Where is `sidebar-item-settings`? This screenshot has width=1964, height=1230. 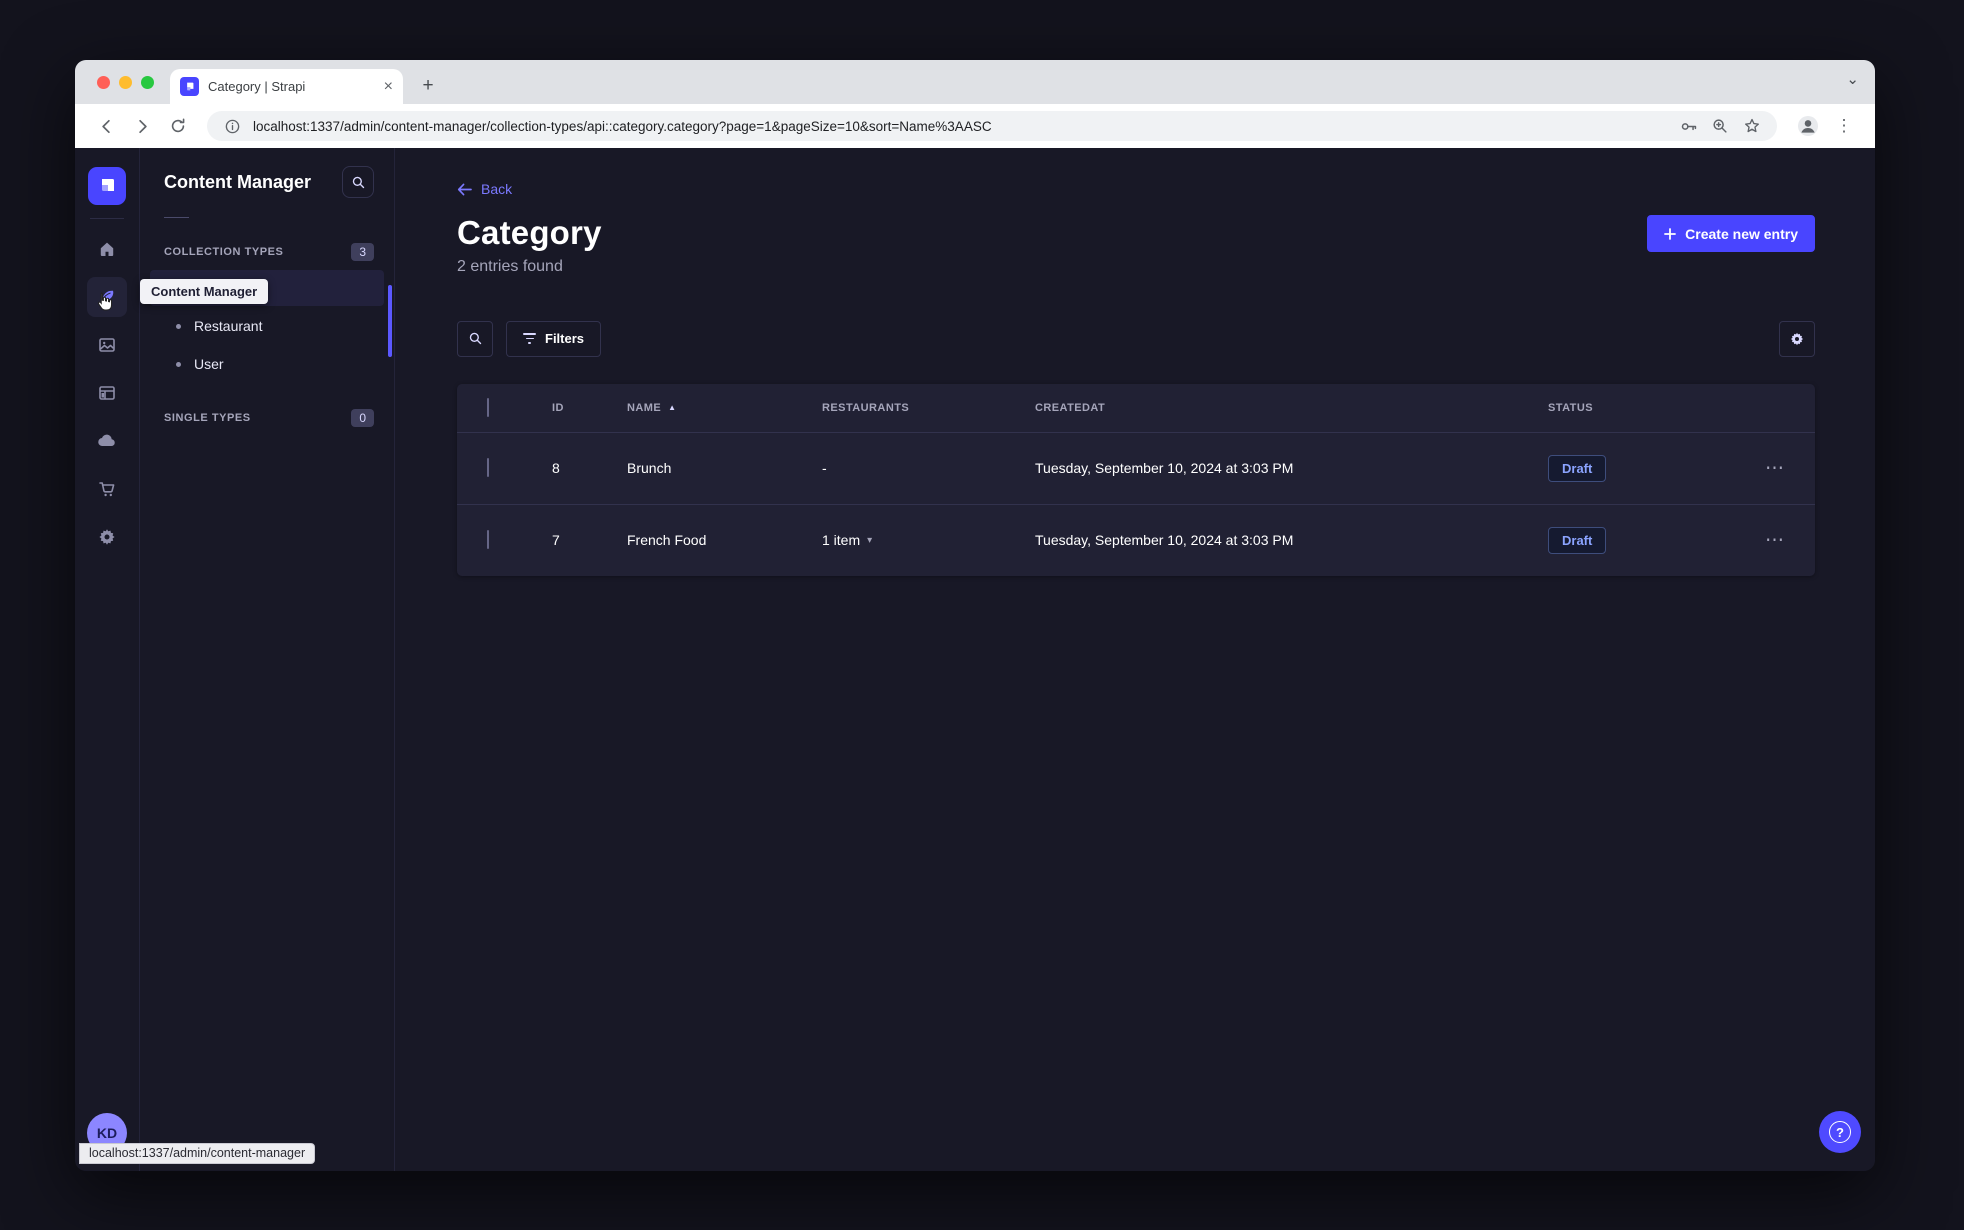 sidebar-item-settings is located at coordinates (107, 537).